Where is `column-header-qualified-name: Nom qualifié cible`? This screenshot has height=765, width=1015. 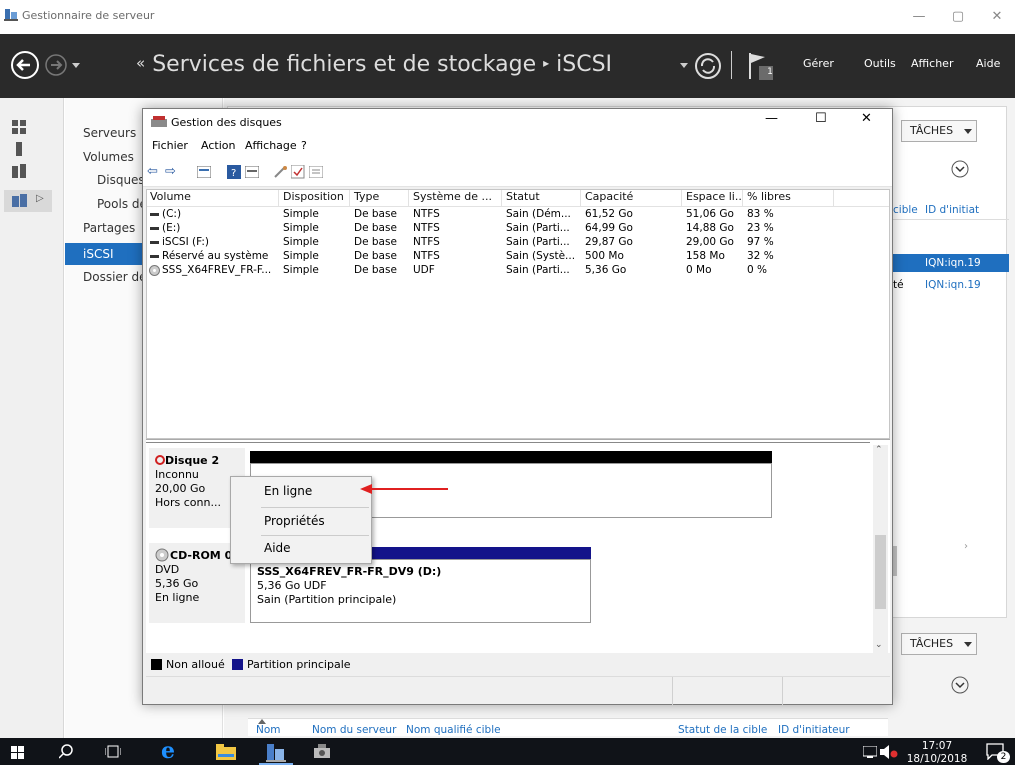
column-header-qualified-name: Nom qualifié cible is located at coordinates (453, 730).